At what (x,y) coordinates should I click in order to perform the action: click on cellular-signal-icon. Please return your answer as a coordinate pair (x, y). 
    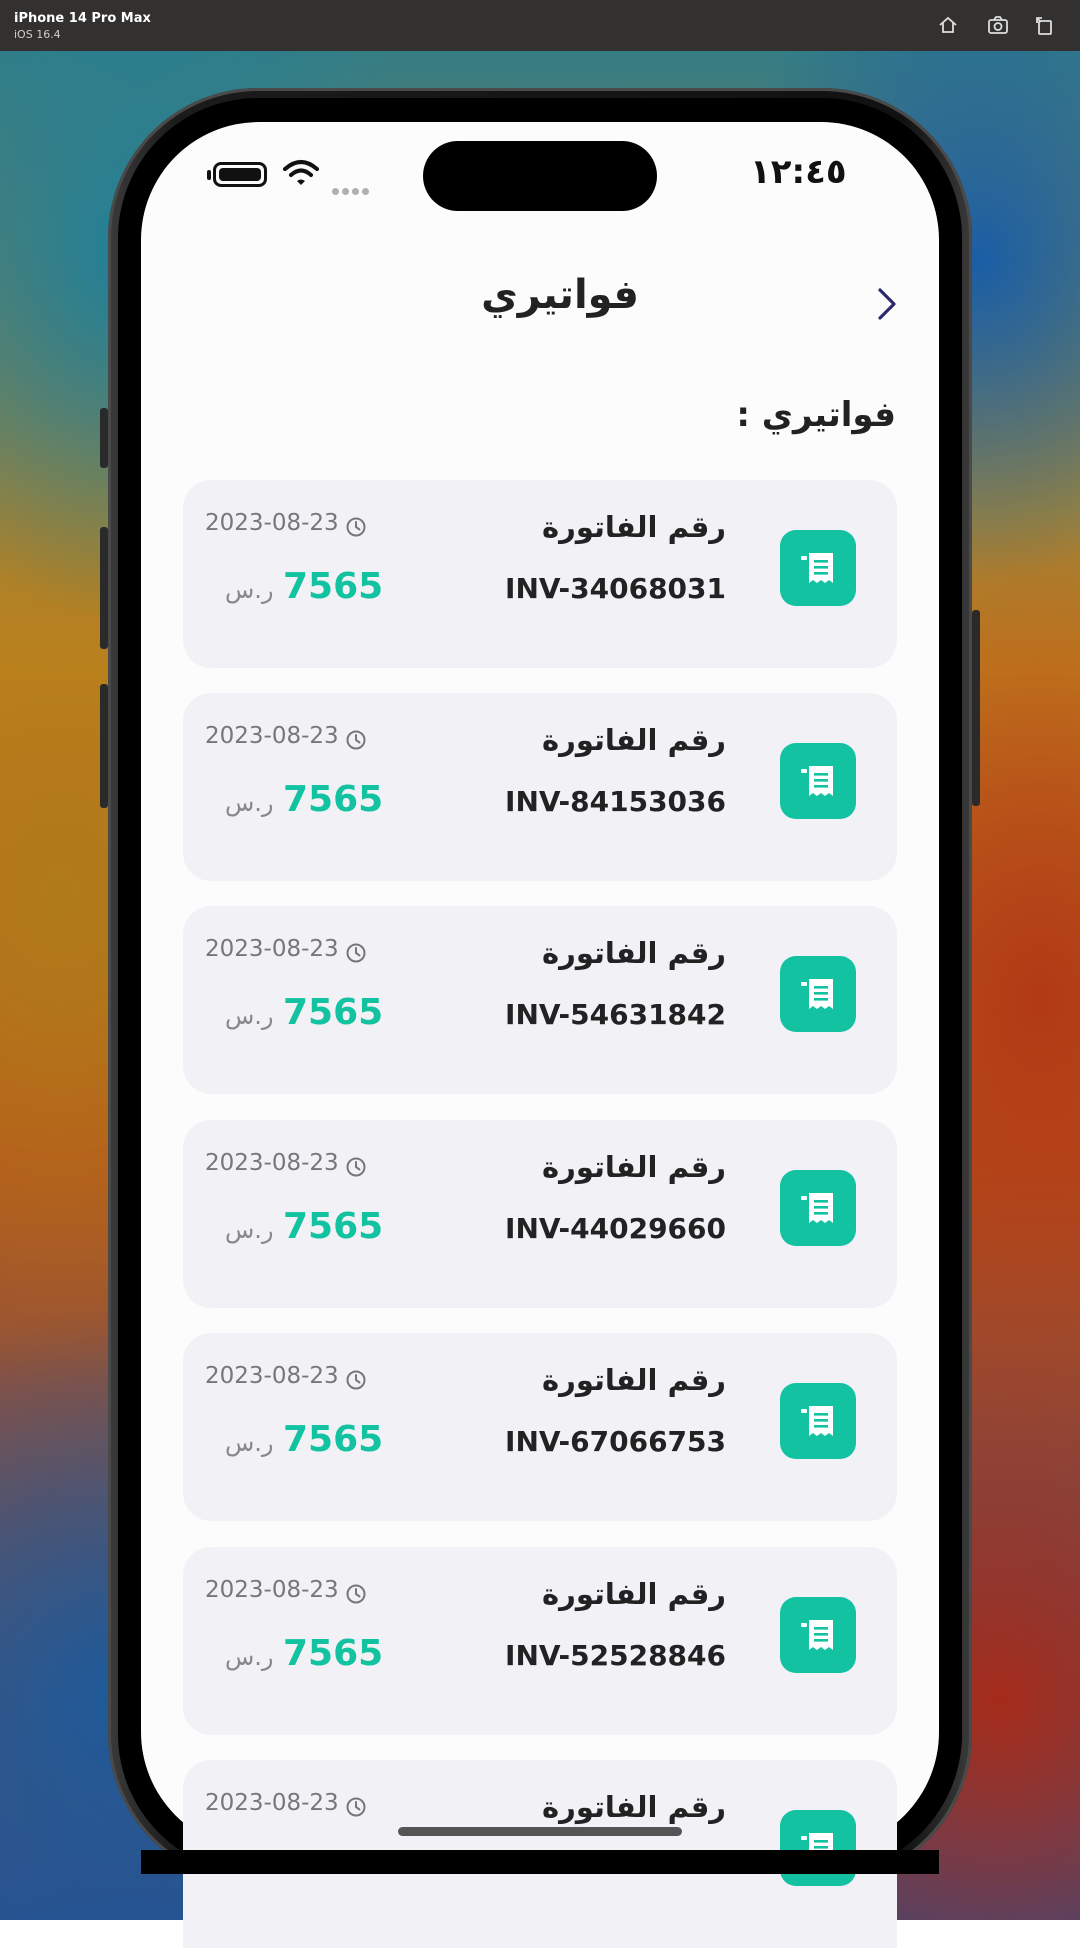
    Looking at the image, I should click on (352, 189).